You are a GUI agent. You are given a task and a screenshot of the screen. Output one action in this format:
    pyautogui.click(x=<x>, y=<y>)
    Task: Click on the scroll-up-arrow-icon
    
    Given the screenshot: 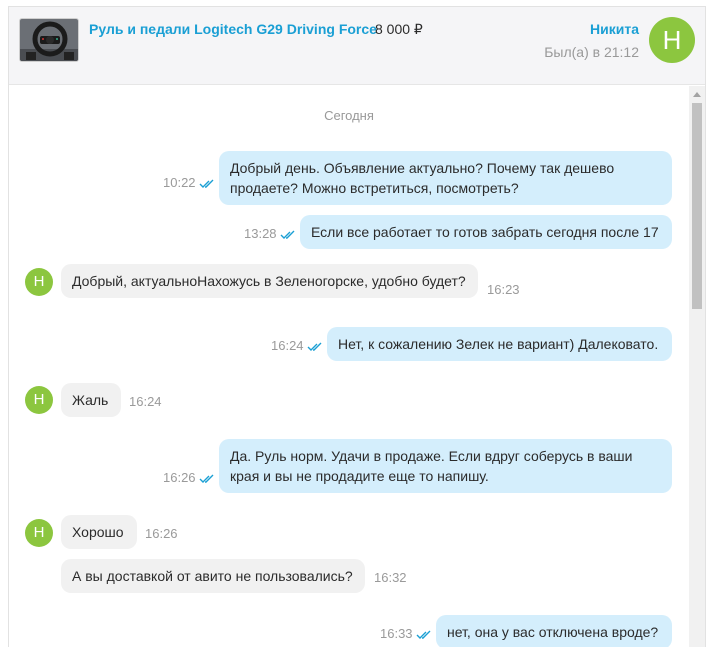 What is the action you would take?
    pyautogui.click(x=697, y=94)
    